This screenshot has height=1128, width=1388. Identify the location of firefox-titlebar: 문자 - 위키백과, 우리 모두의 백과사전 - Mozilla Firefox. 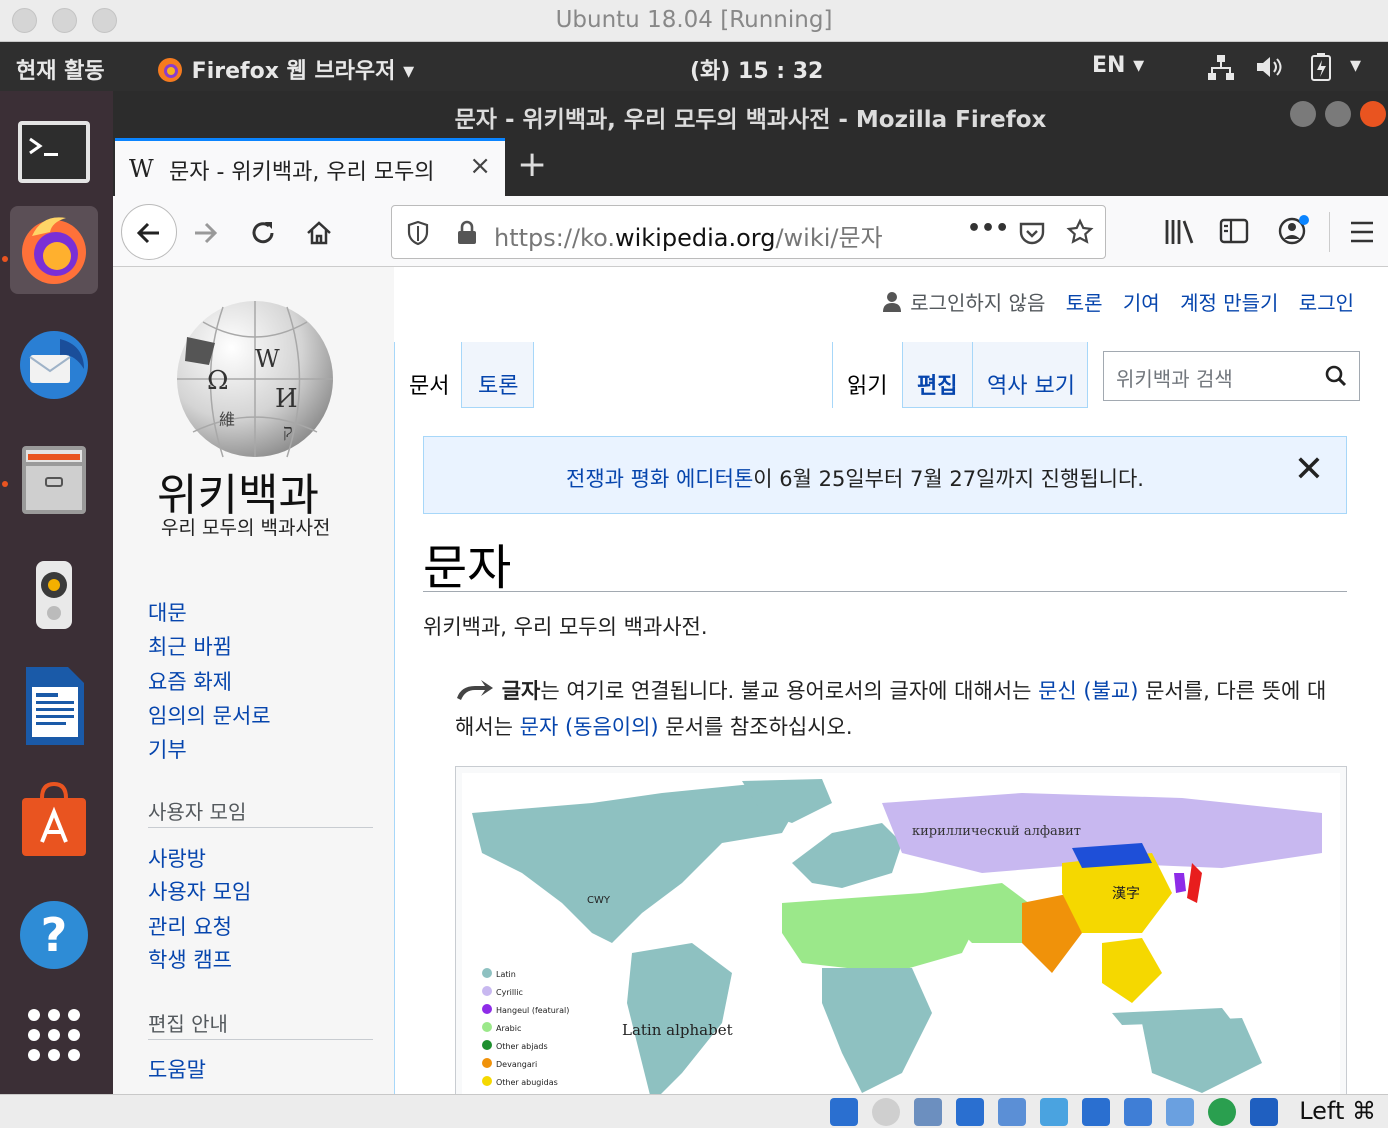
(750, 114).